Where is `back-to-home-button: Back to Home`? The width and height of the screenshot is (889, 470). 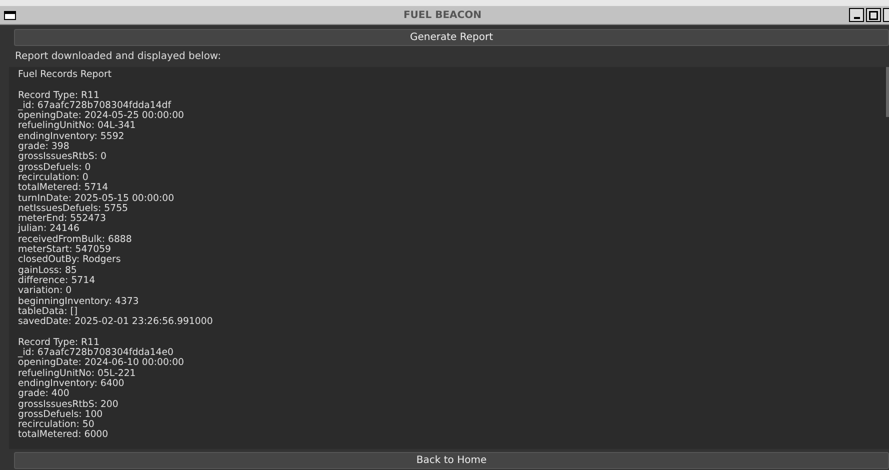
back-to-home-button: Back to Home is located at coordinates (451, 460).